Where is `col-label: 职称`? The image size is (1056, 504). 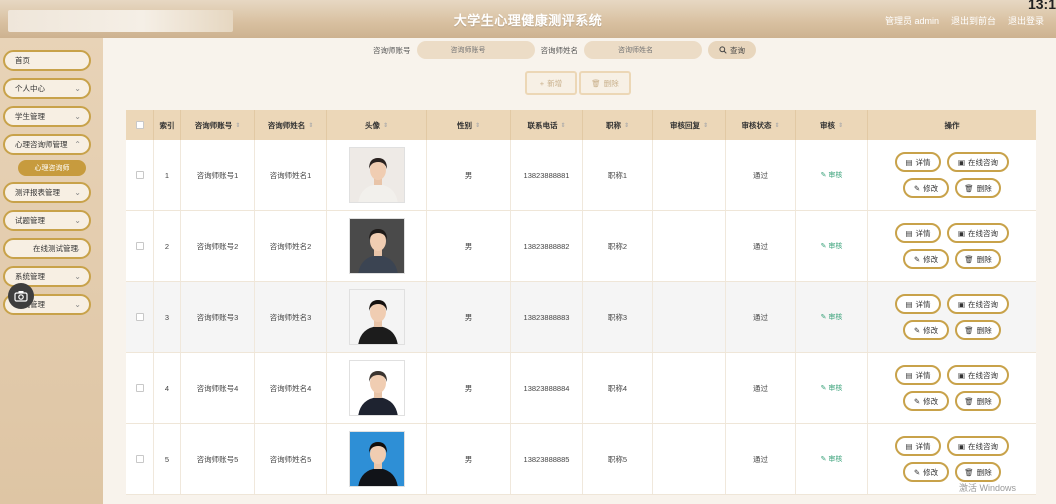
col-label: 职称 is located at coordinates (613, 125).